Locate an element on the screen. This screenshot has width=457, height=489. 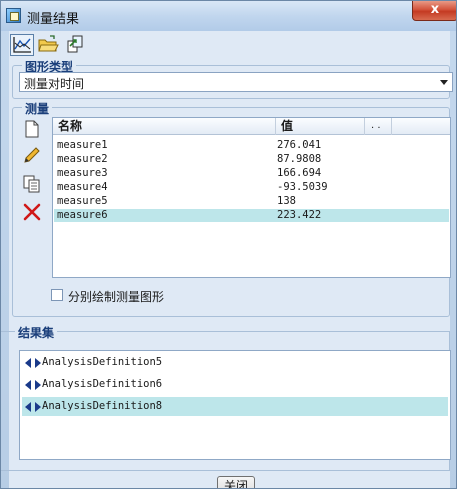
analysis-definition-label: AnalysisDefinition6 is located at coordinates (102, 384).